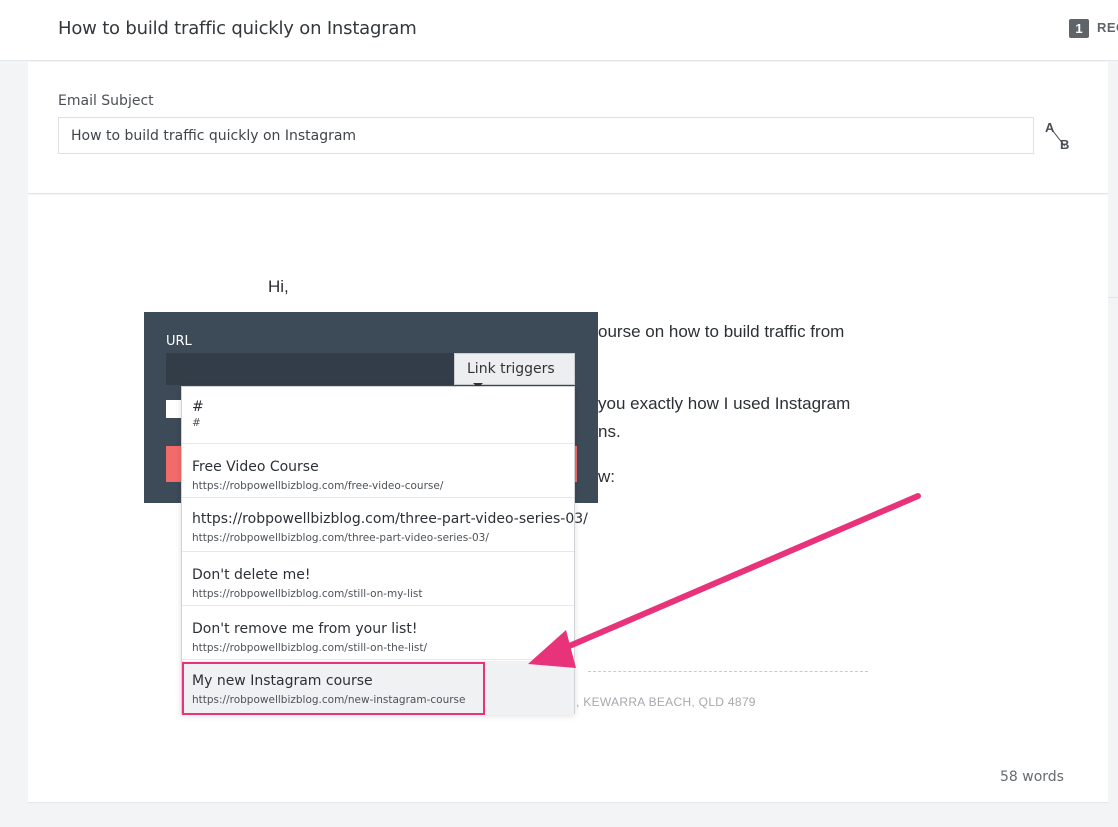 The image size is (1118, 827). I want to click on ab-test-b: B, so click(1065, 144).